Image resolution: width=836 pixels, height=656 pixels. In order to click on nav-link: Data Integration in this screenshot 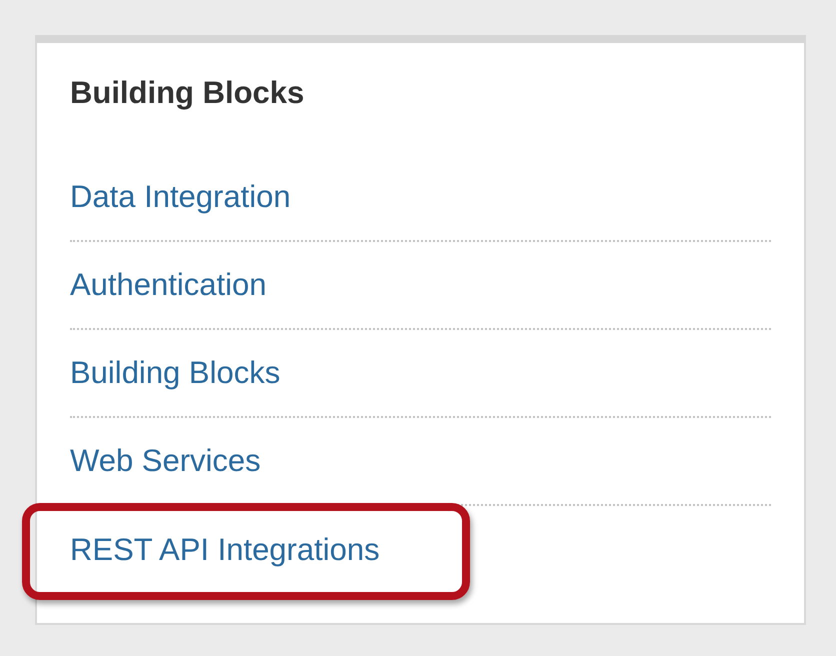, I will do `click(180, 197)`.